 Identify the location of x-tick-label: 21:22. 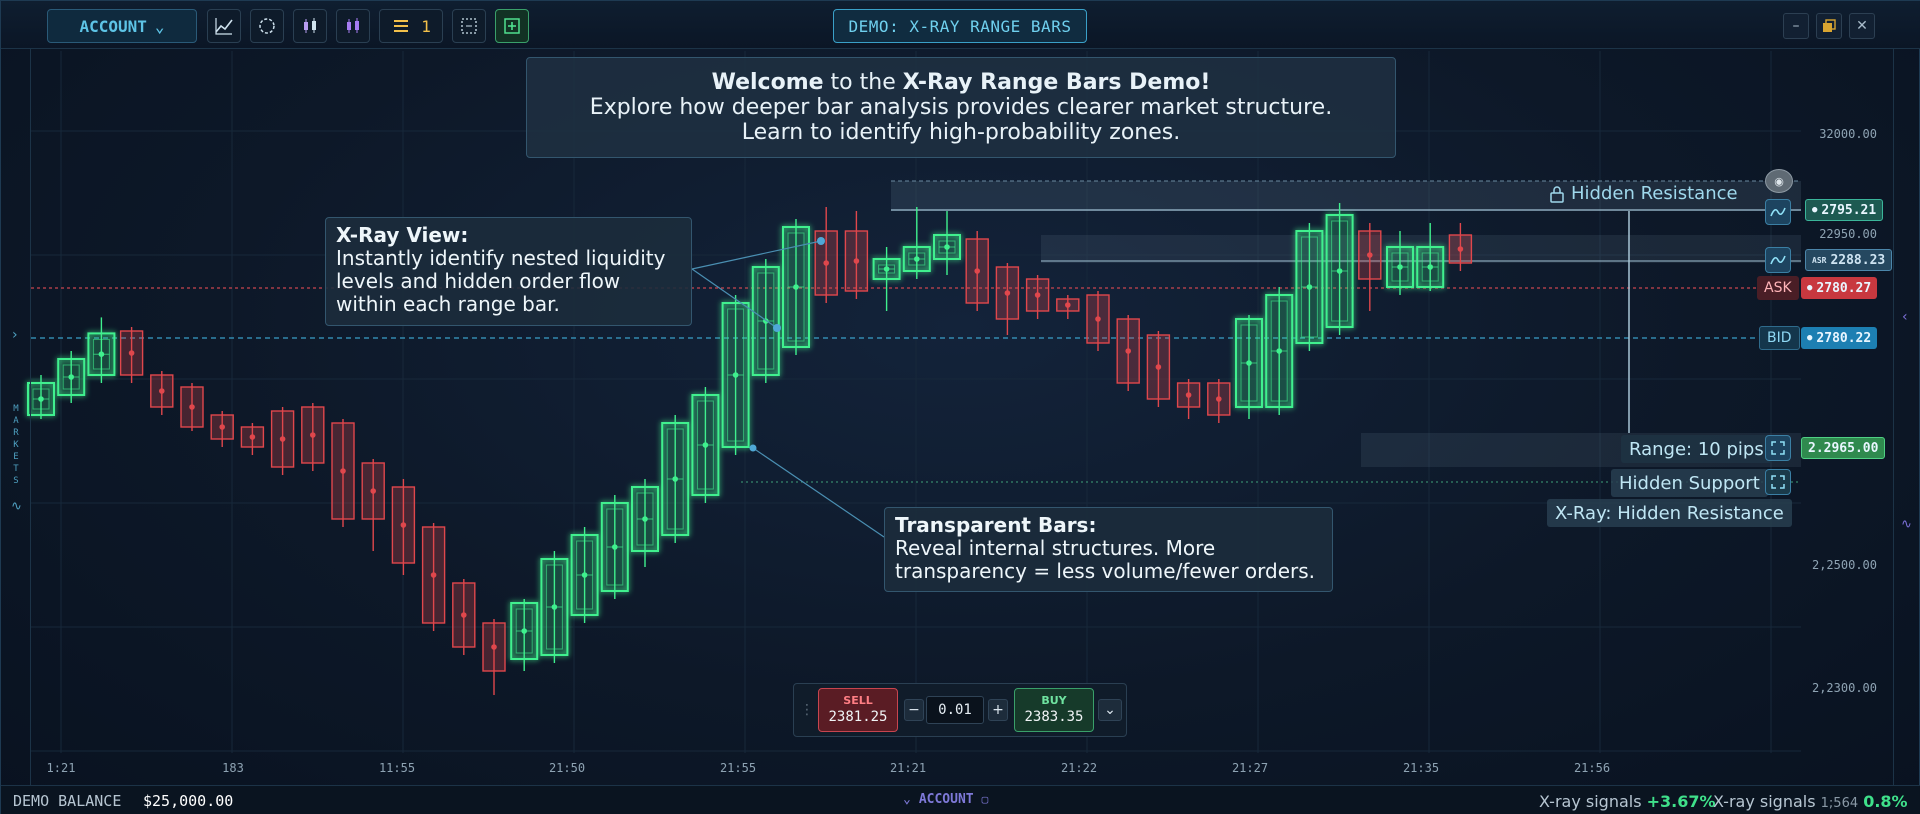
(1079, 768).